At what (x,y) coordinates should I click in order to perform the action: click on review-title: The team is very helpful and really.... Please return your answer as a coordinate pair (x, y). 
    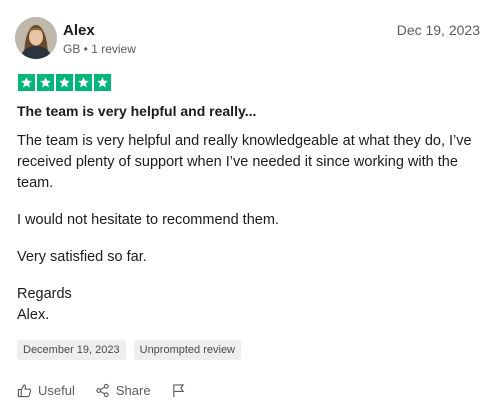
    Looking at the image, I should click on (136, 111).